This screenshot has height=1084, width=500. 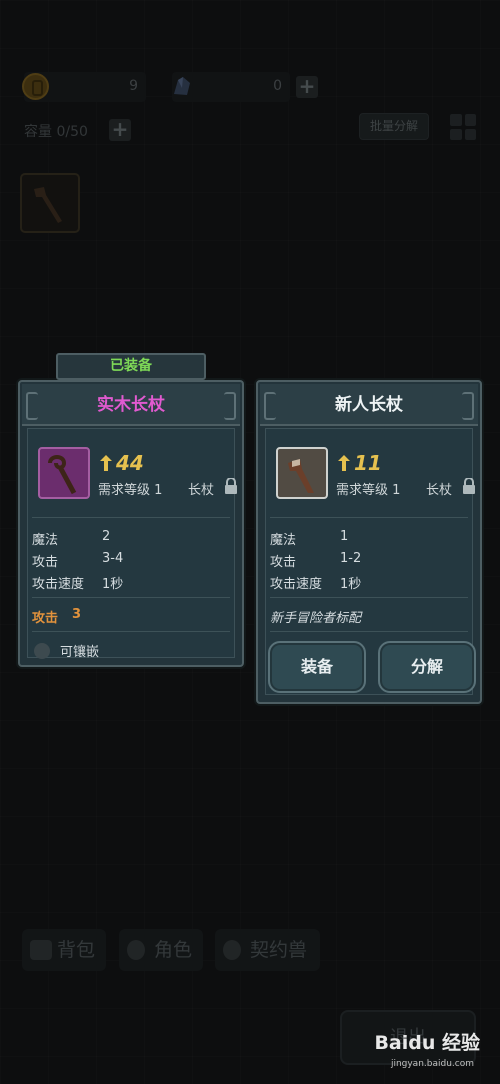 I want to click on new-item-type: 长杖, so click(x=439, y=490).